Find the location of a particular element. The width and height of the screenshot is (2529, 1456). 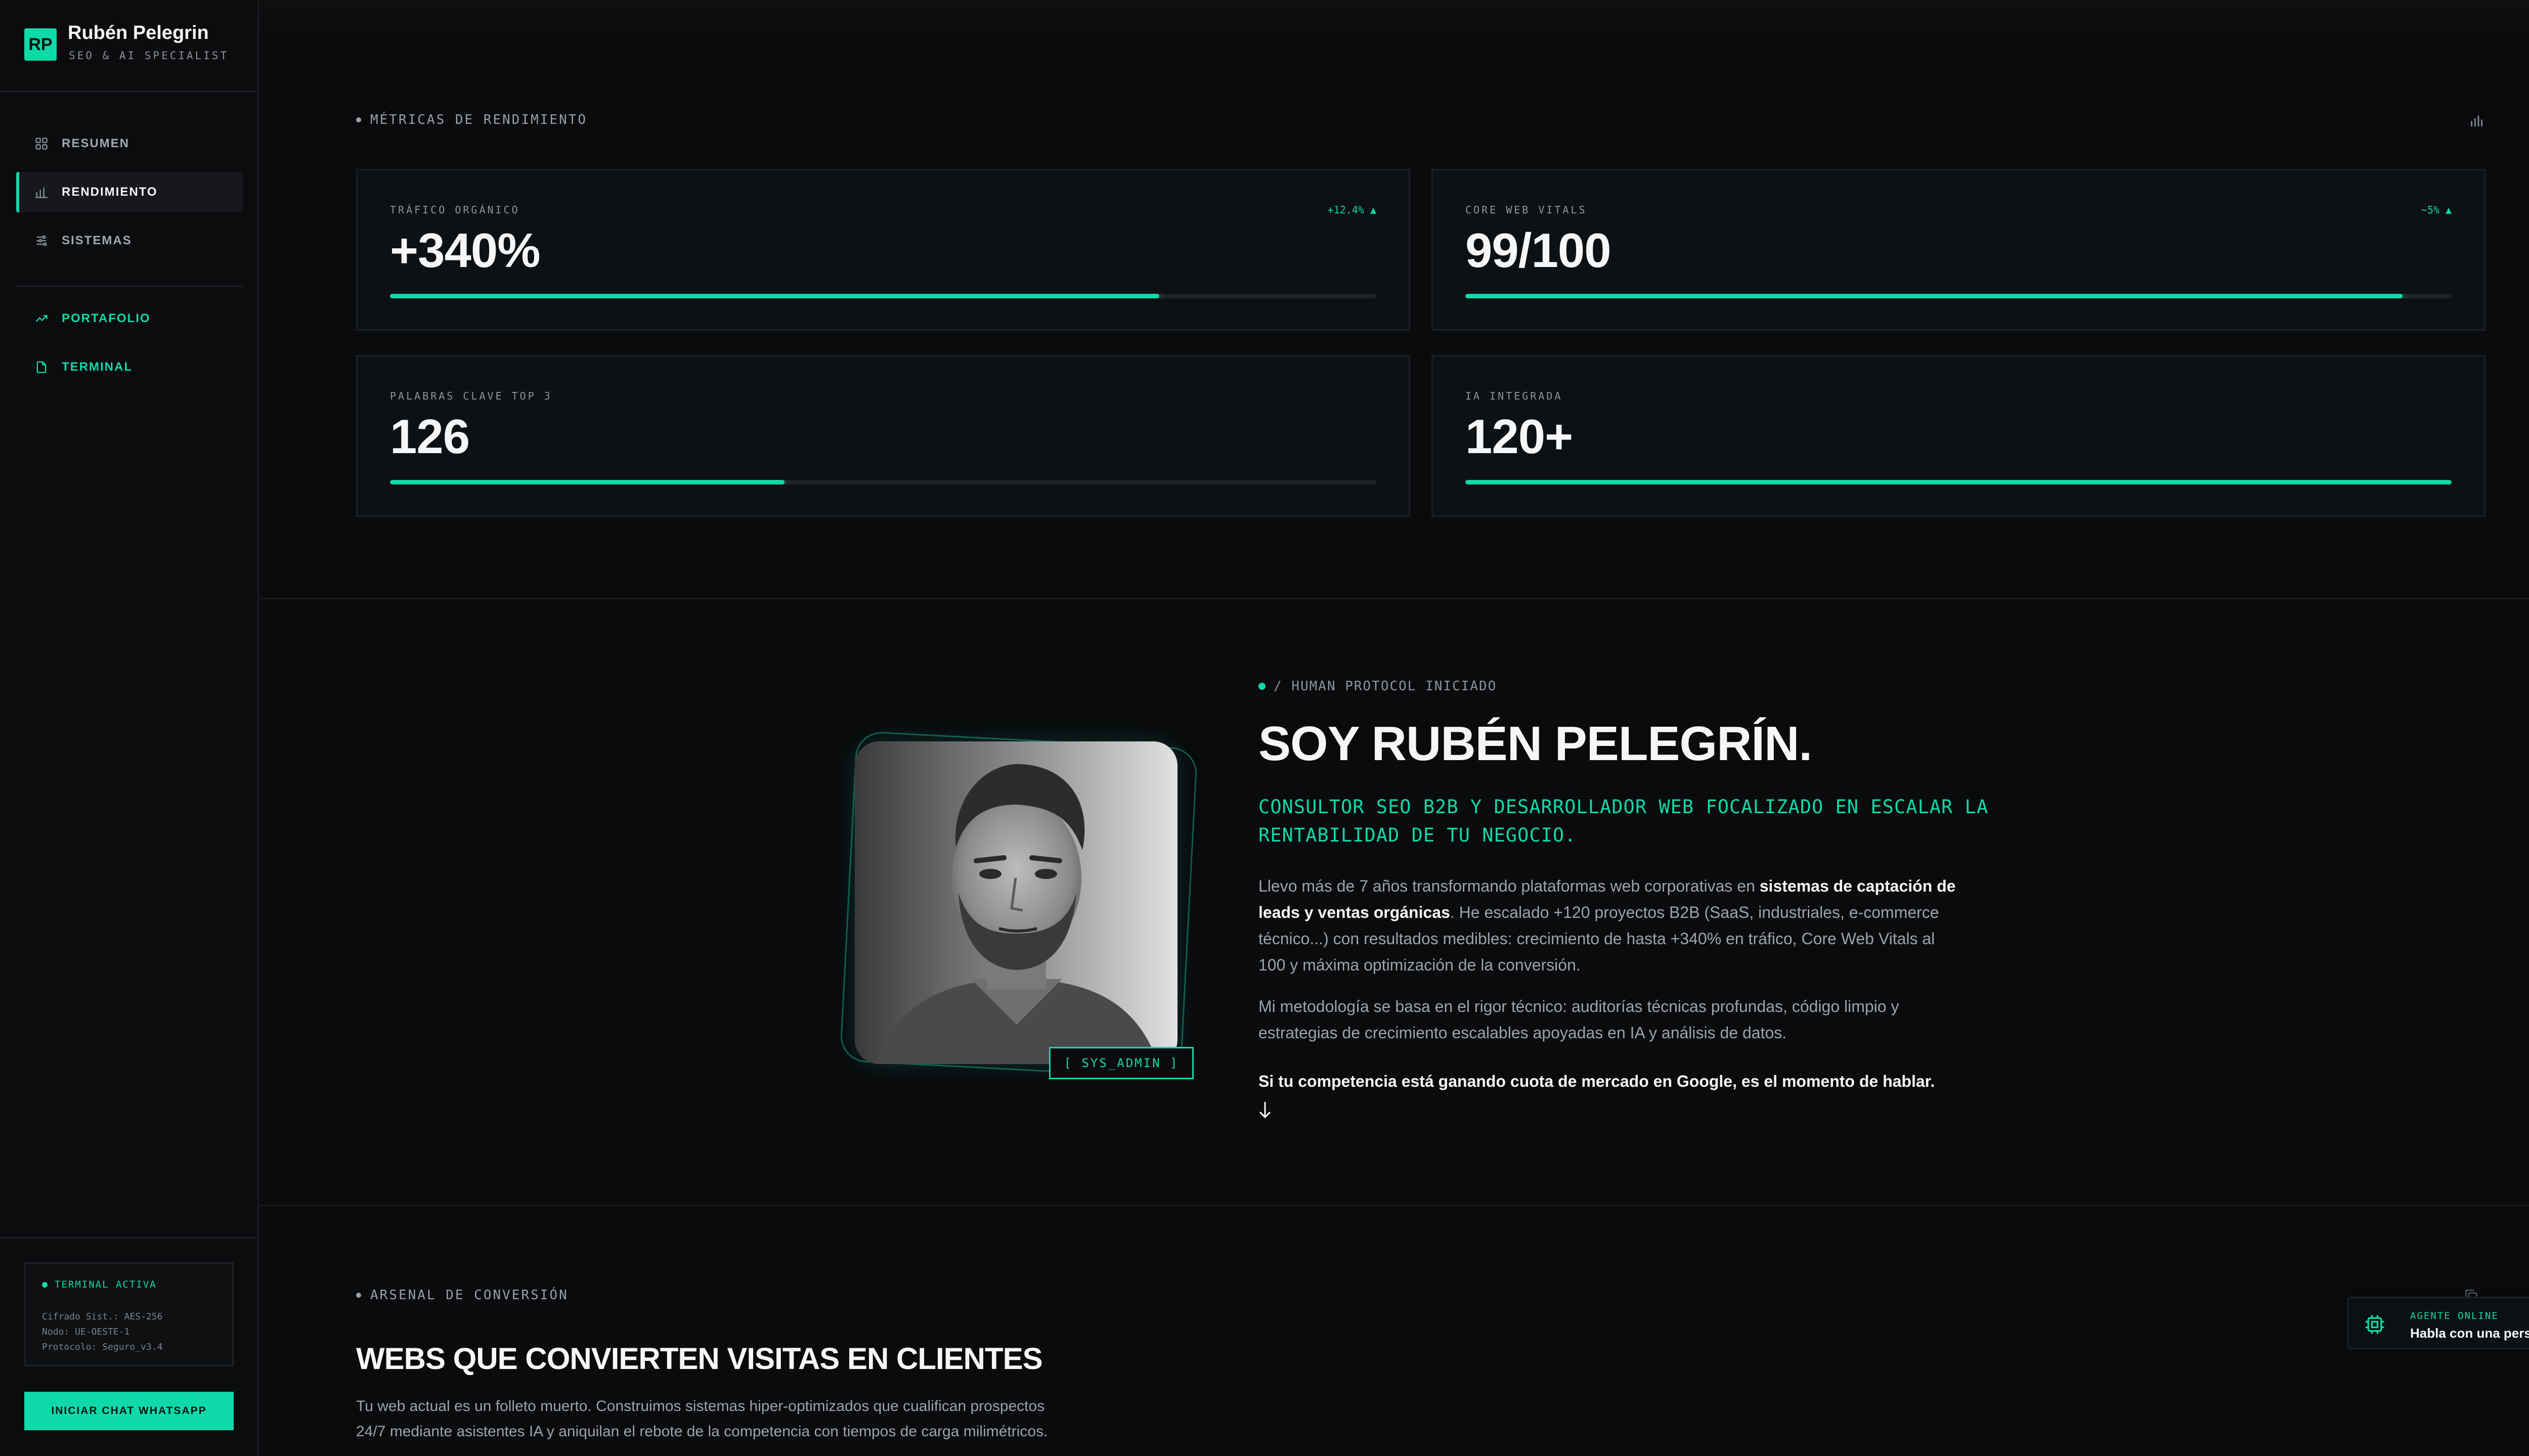

profile-photo is located at coordinates (1016, 902).